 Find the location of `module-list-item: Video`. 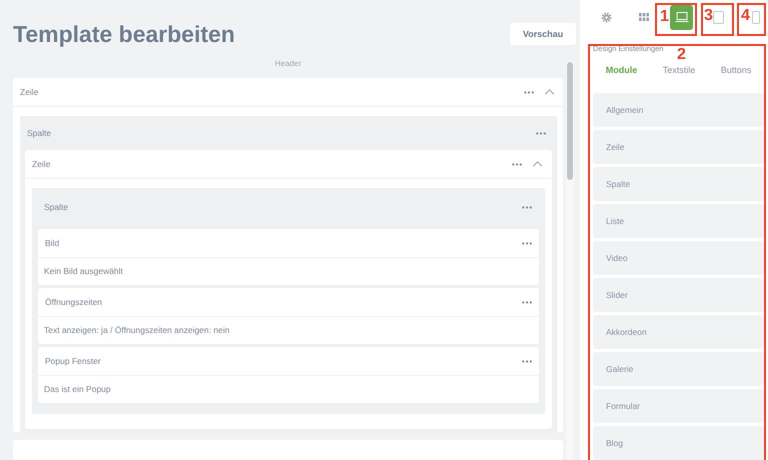

module-list-item: Video is located at coordinates (678, 258).